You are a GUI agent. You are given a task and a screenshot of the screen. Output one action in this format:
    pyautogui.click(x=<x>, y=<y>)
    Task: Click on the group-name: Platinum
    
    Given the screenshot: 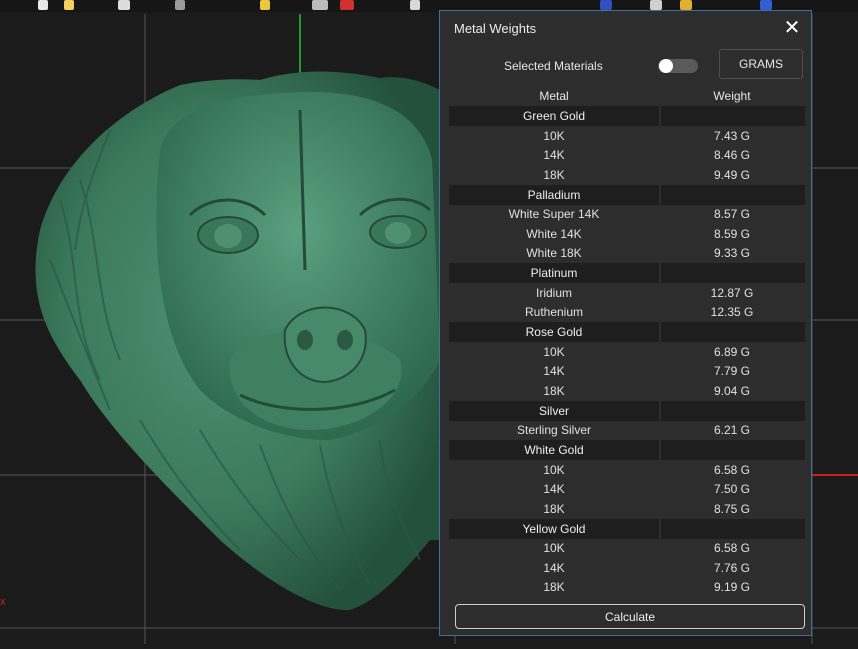 What is the action you would take?
    pyautogui.click(x=554, y=273)
    